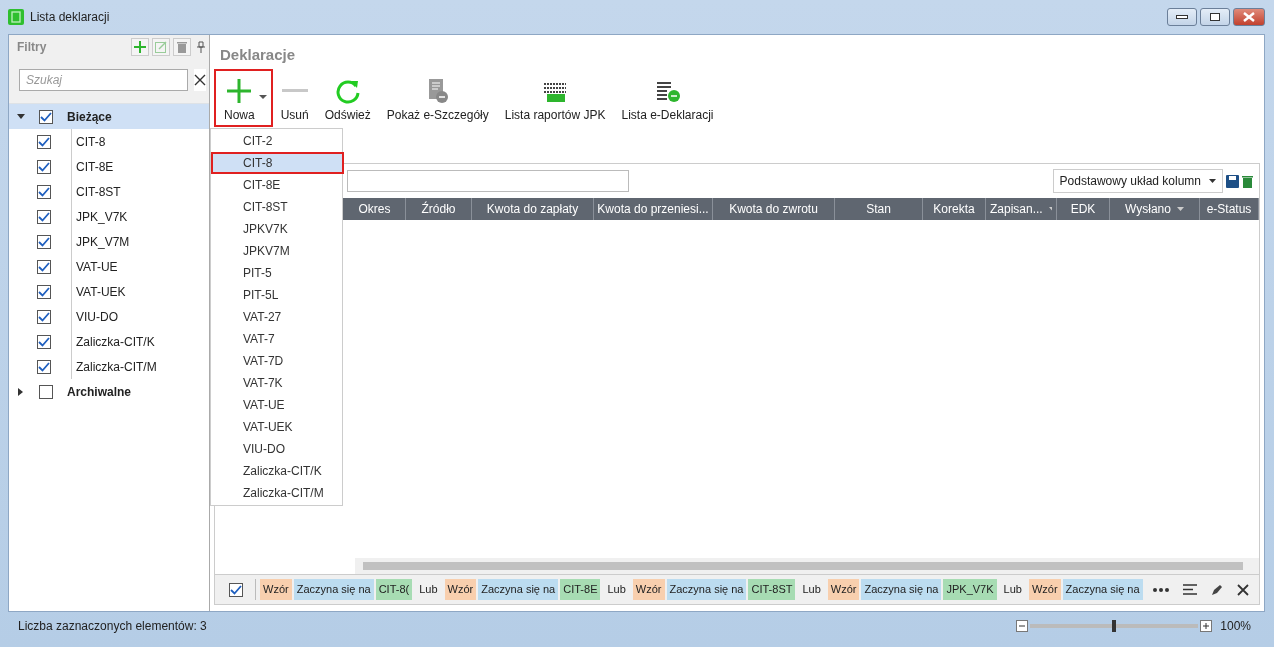 Image resolution: width=1274 pixels, height=647 pixels. What do you see at coordinates (276, 339) in the screenshot?
I see `menu-item: VAT-7` at bounding box center [276, 339].